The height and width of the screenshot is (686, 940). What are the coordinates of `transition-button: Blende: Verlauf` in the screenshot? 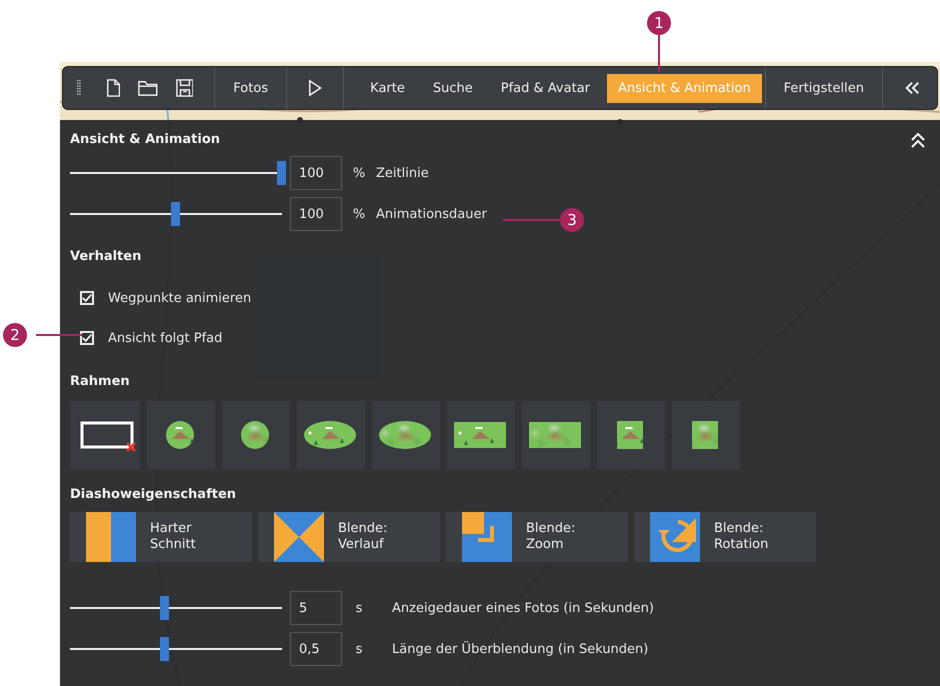 It's located at (349, 537).